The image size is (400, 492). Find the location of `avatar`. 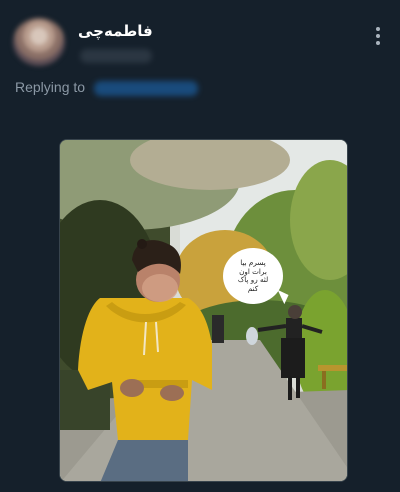

avatar is located at coordinates (39, 42).